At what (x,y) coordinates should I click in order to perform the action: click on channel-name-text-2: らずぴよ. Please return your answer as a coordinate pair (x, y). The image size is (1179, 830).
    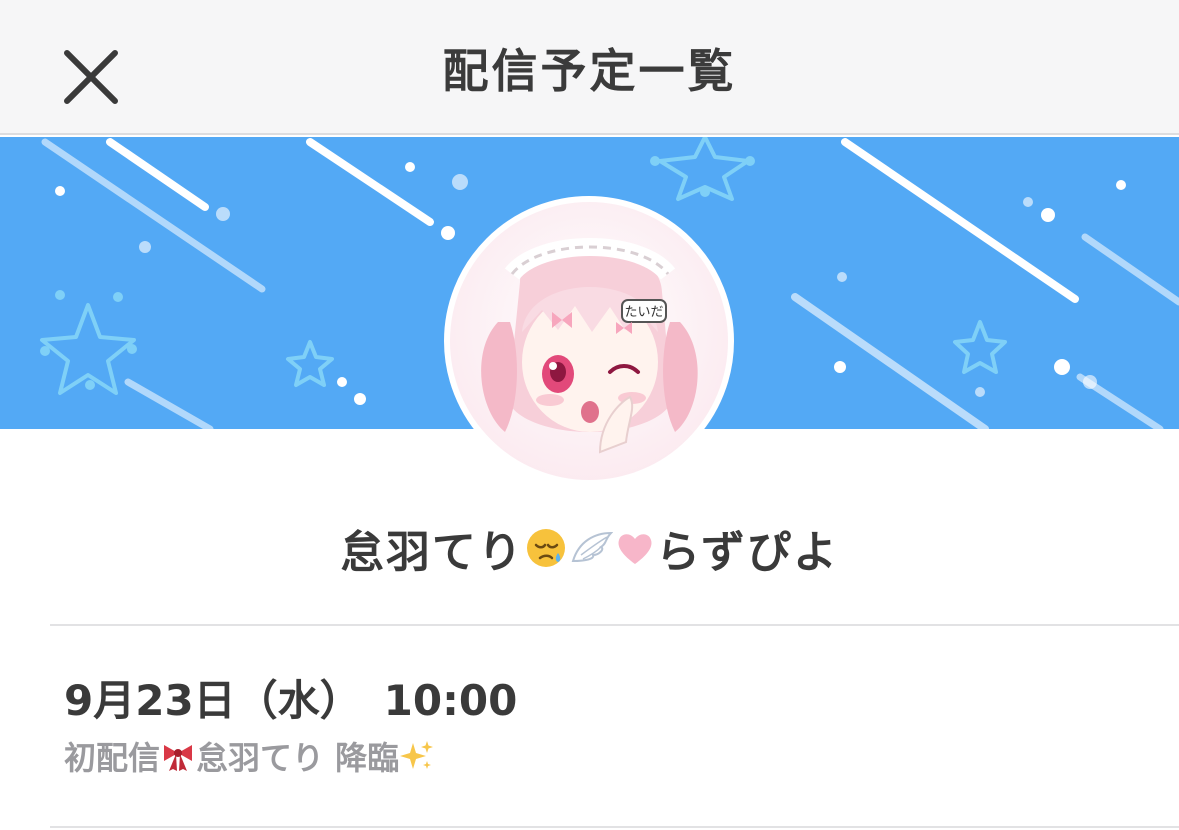
    Looking at the image, I should click on (747, 552).